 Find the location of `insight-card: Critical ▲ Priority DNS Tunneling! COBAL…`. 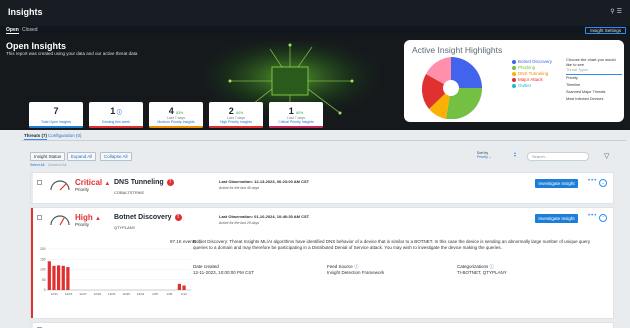

insight-card: Critical ▲ Priority DNS Tunneling! COBAL… is located at coordinates (322, 188).